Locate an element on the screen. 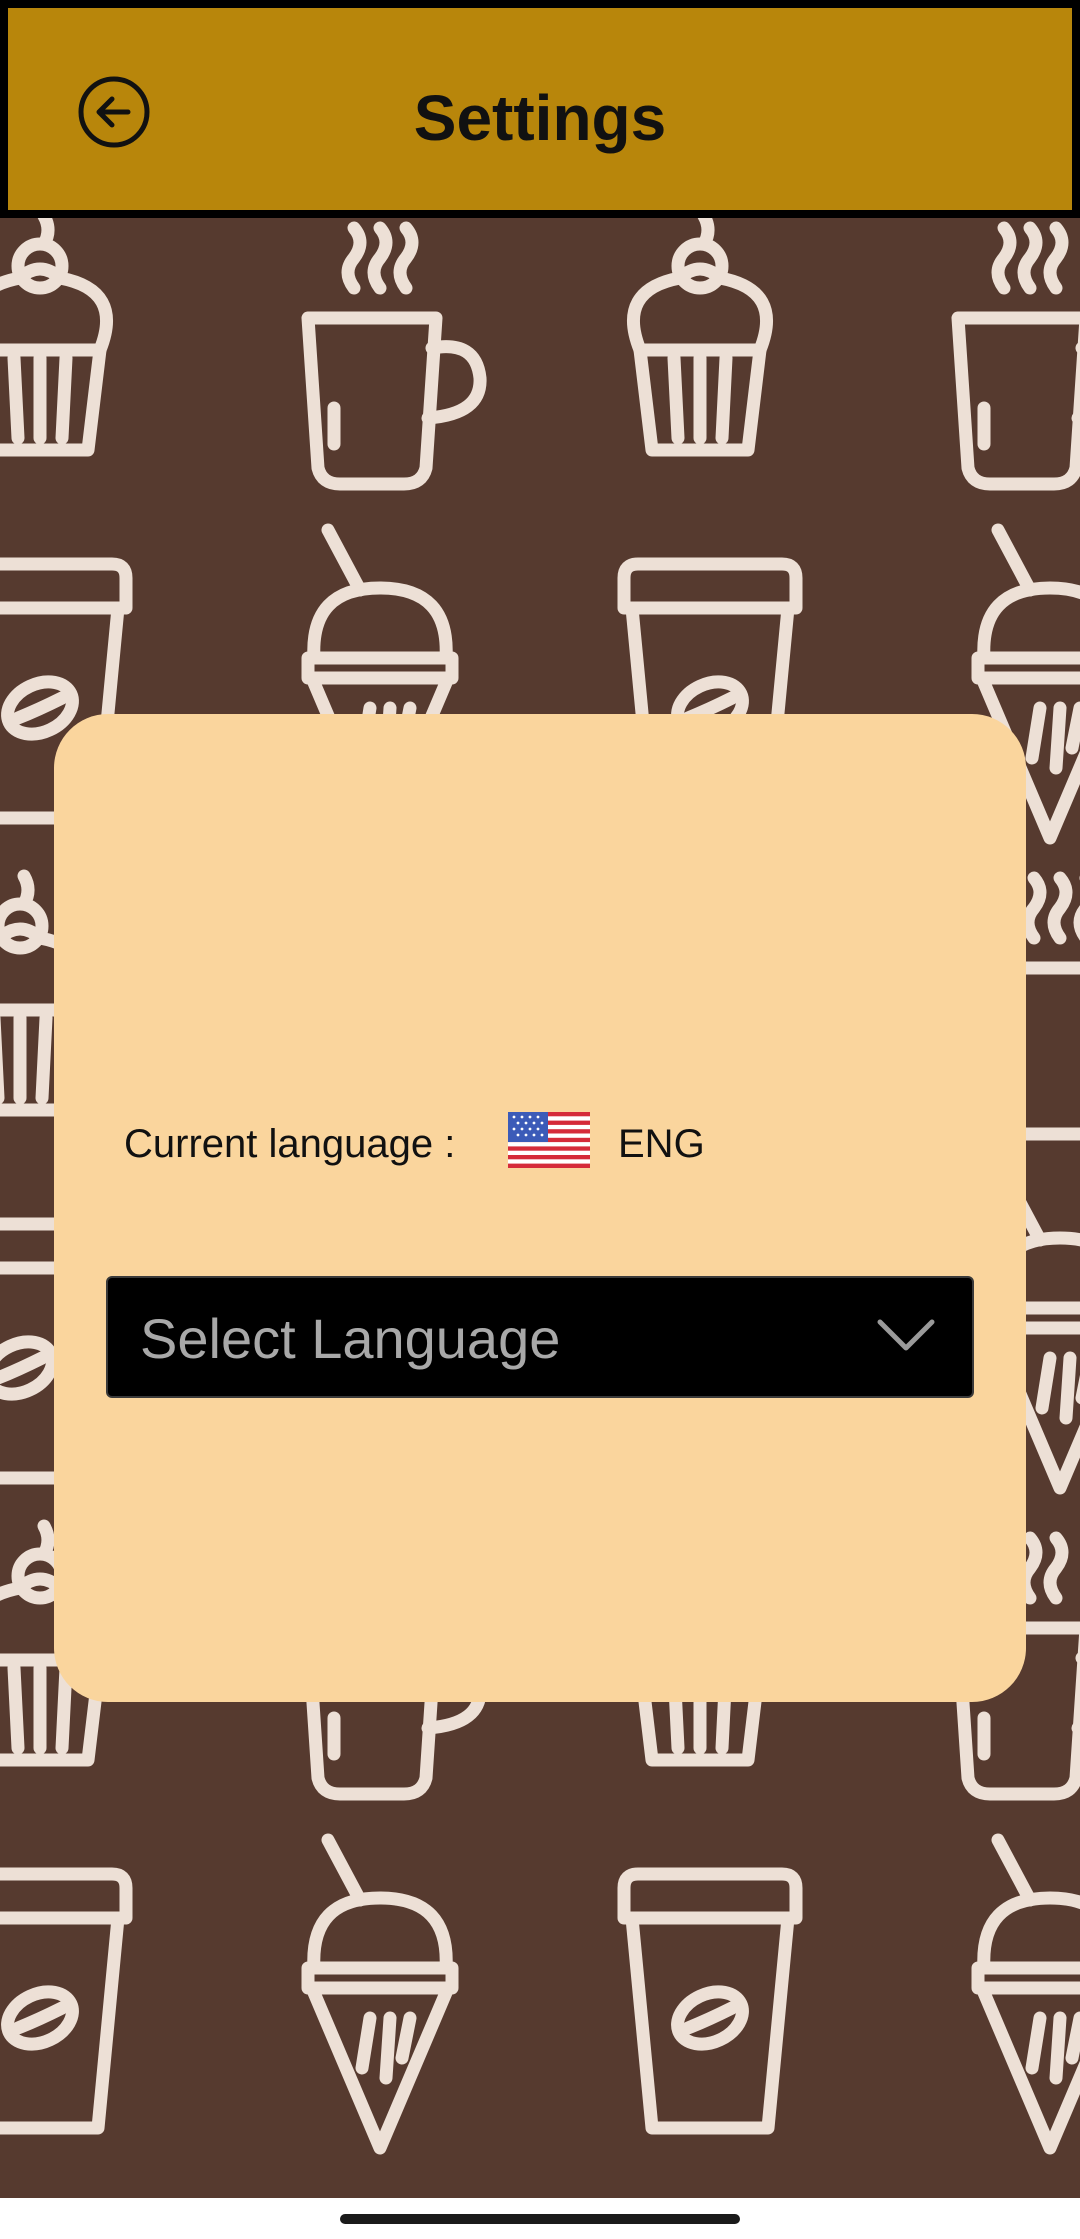  language-select: Select Language is located at coordinates (540, 1337).